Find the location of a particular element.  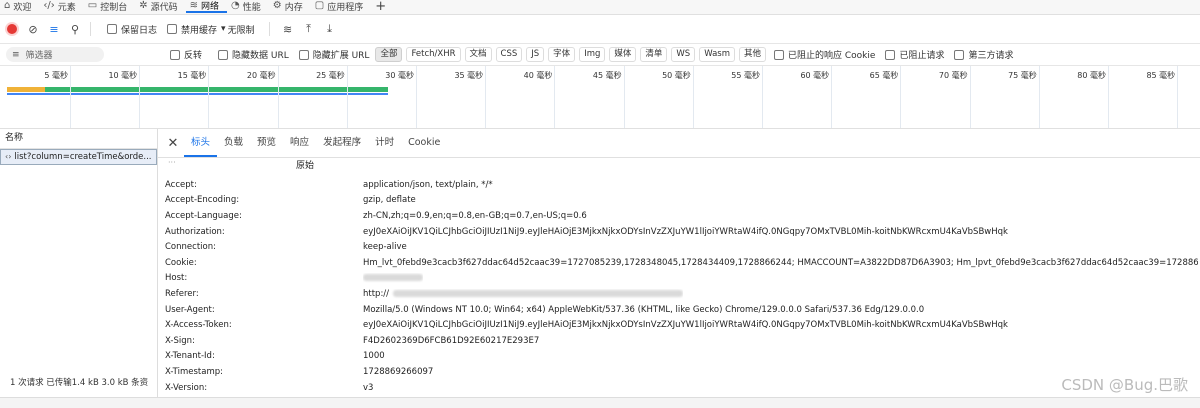

header-value: http:// is located at coordinates (523, 294).